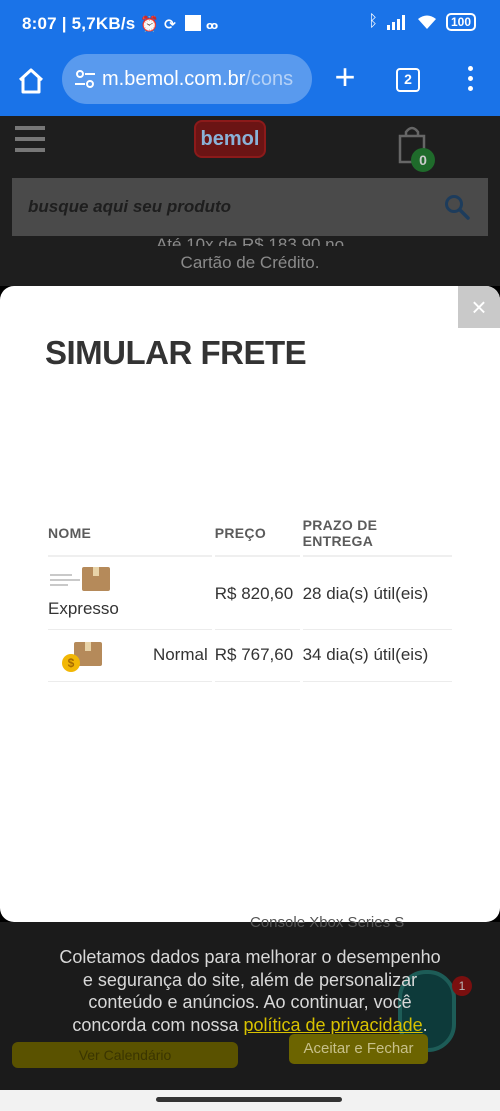  I want to click on voicemail-icon: ꝏ, so click(212, 26).